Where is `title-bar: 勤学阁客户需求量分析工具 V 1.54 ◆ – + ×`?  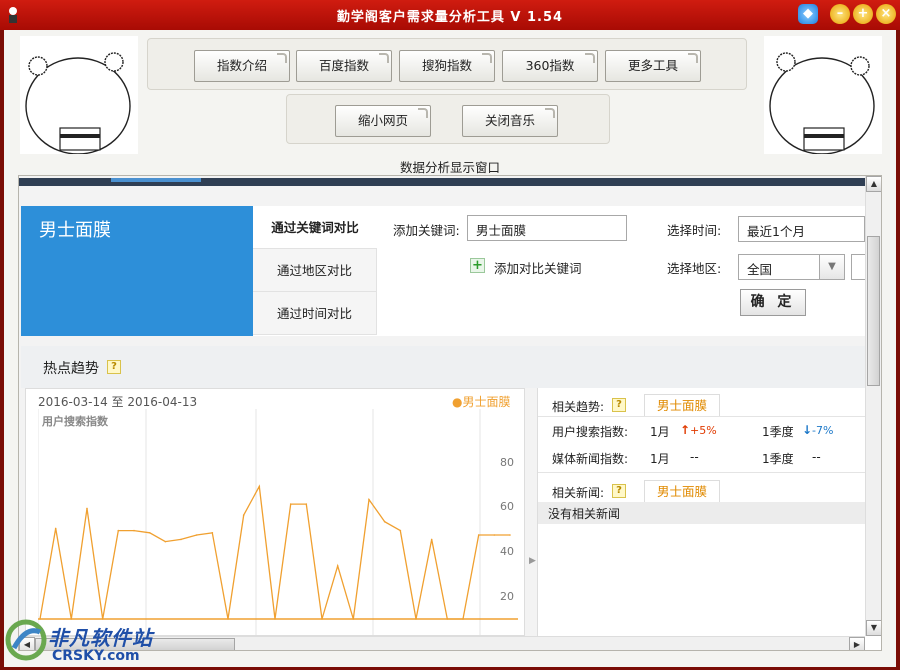
title-bar: 勤学阁客户需求量分析工具 V 1.54 ◆ – + × is located at coordinates (450, 15).